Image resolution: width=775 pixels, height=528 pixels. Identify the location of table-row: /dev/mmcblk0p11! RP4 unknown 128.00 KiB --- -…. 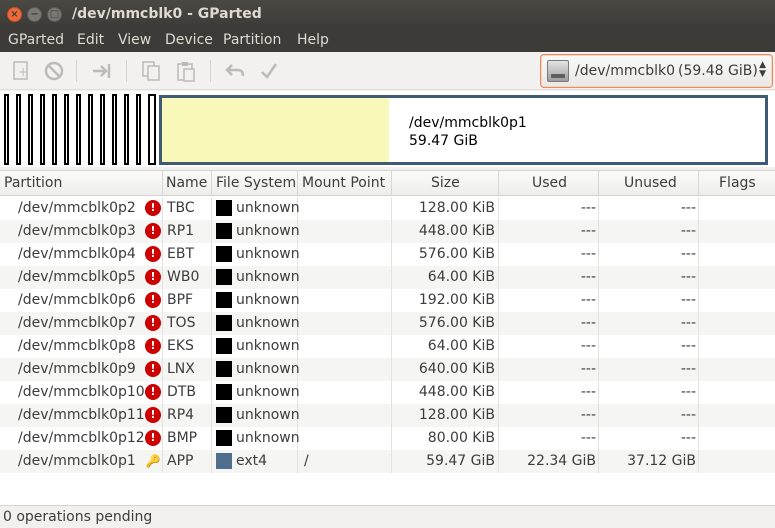
(387, 415).